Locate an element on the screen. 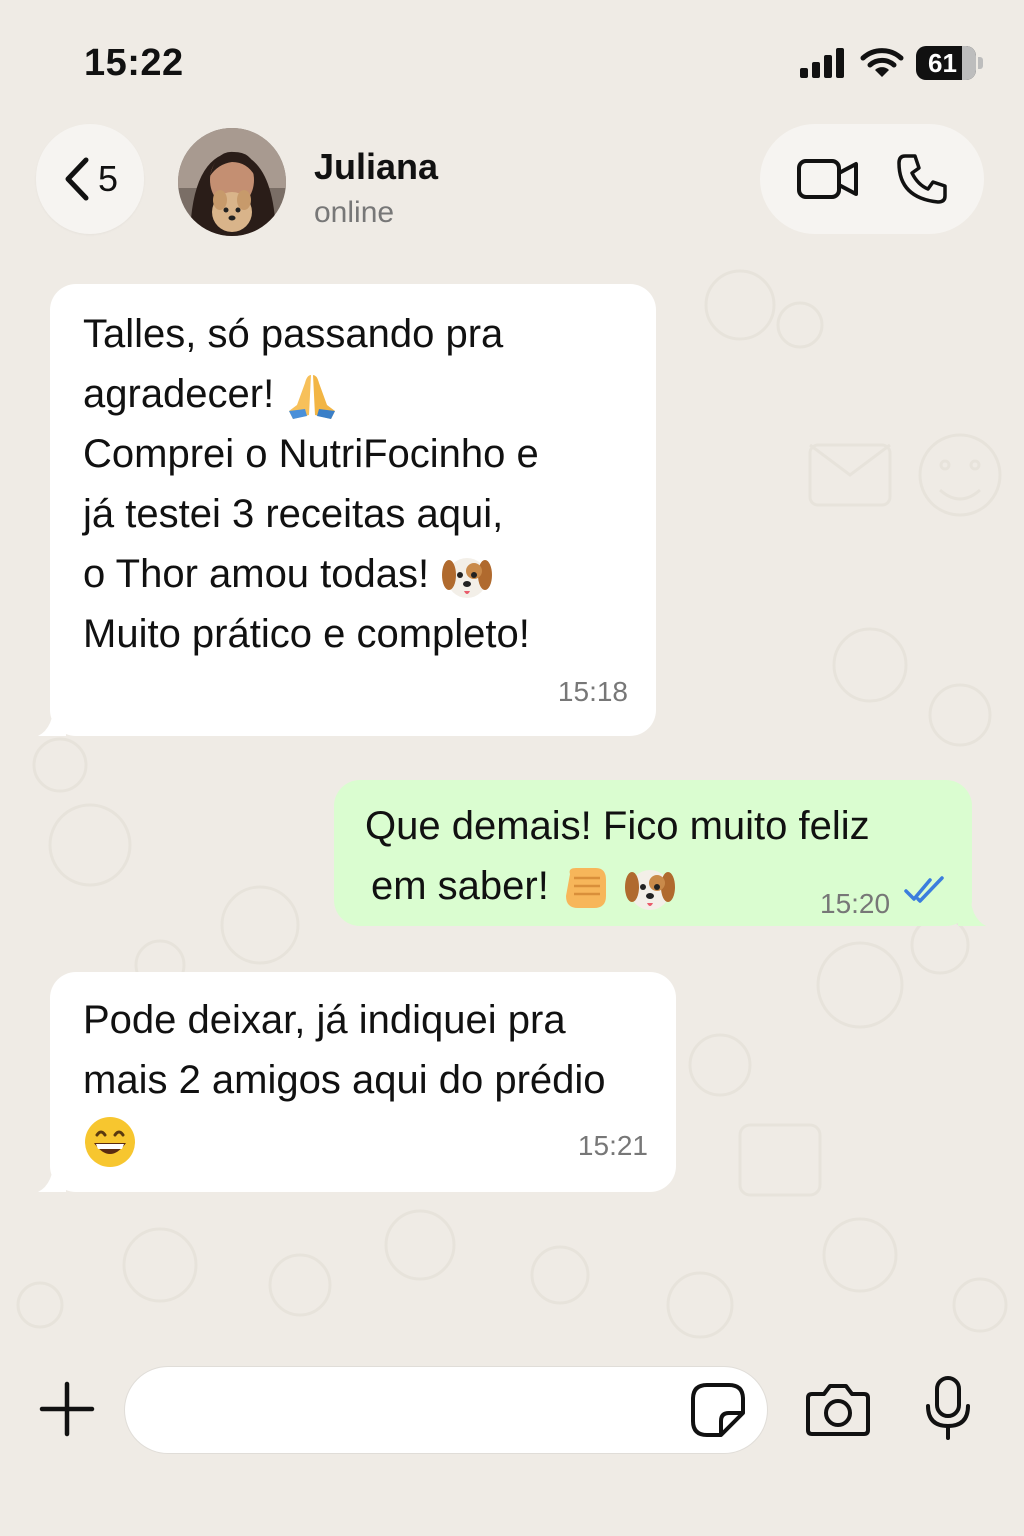  wifi-icon is located at coordinates (882, 62).